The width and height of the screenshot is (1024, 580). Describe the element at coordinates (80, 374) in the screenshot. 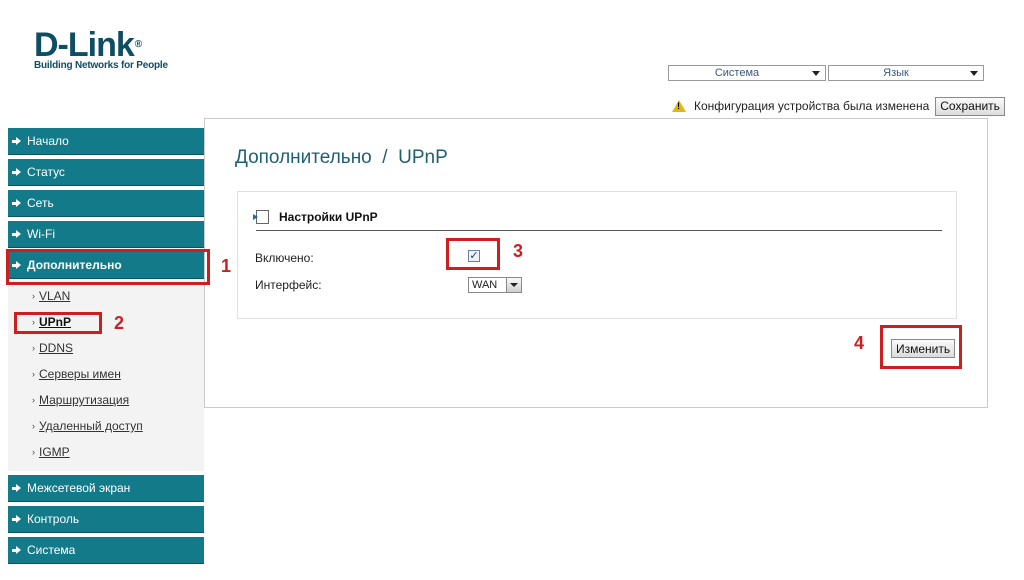

I see `submenu-link: Серверы имен` at that location.